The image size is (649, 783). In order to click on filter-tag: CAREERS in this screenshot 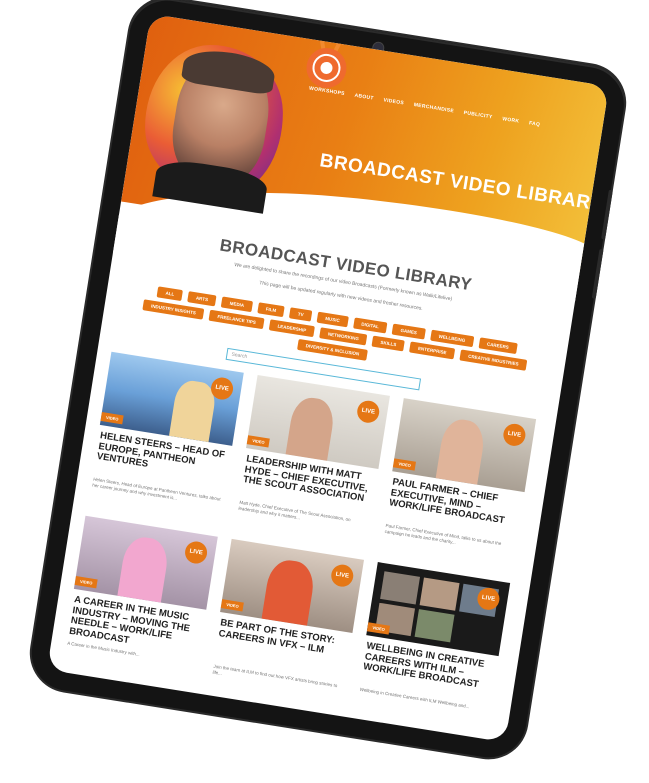, I will do `click(498, 346)`.